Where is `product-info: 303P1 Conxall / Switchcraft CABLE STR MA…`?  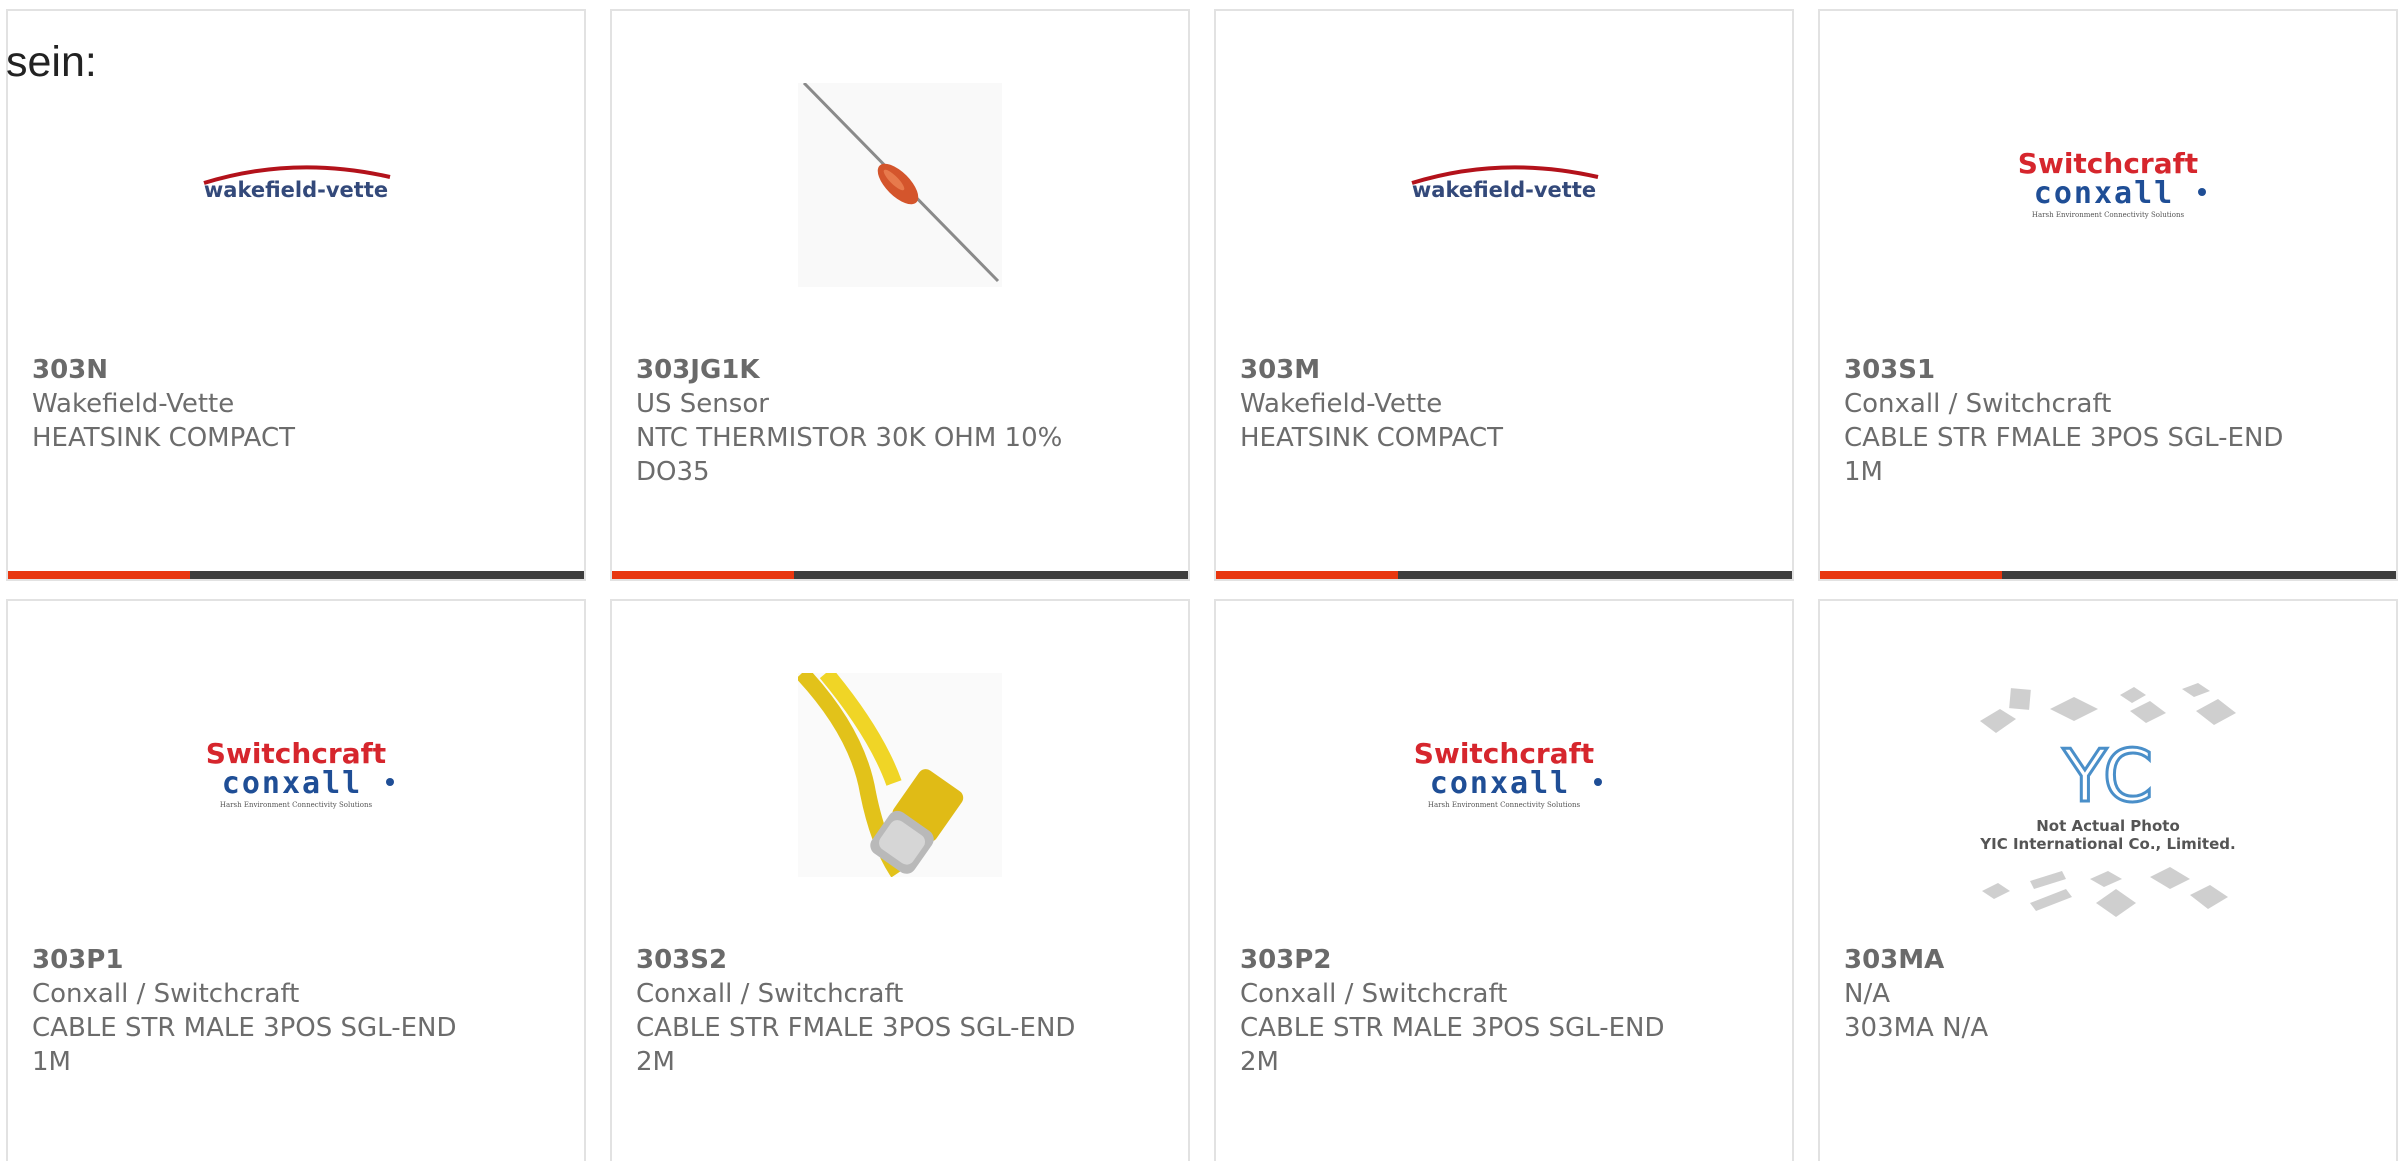
product-info: 303P1 Conxall / Switchcraft CABLE STR MA… is located at coordinates (296, 1011).